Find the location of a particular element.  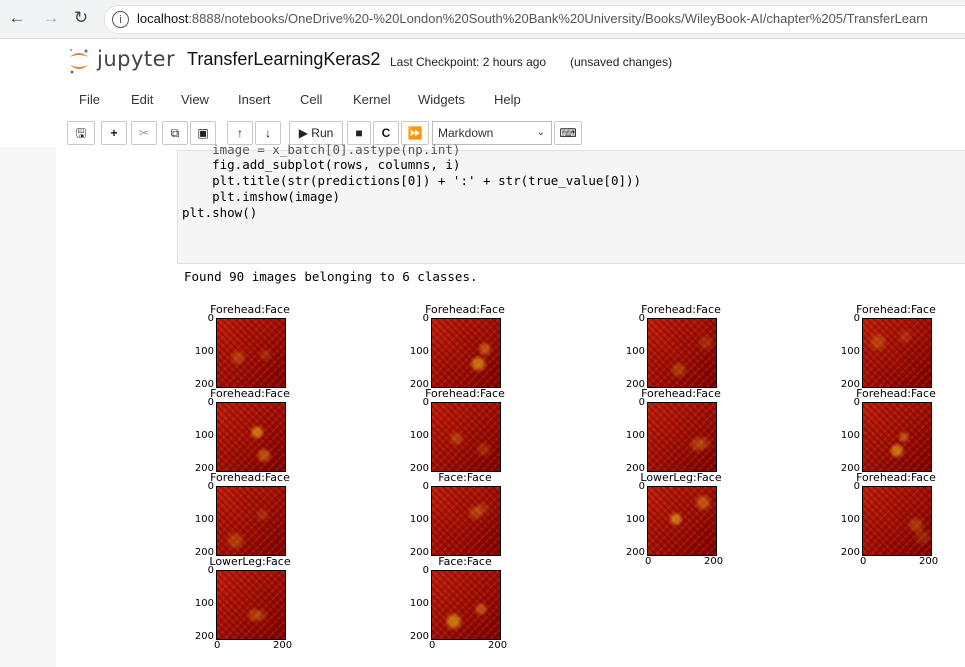

menu-widgets: Widgets is located at coordinates (441, 99).